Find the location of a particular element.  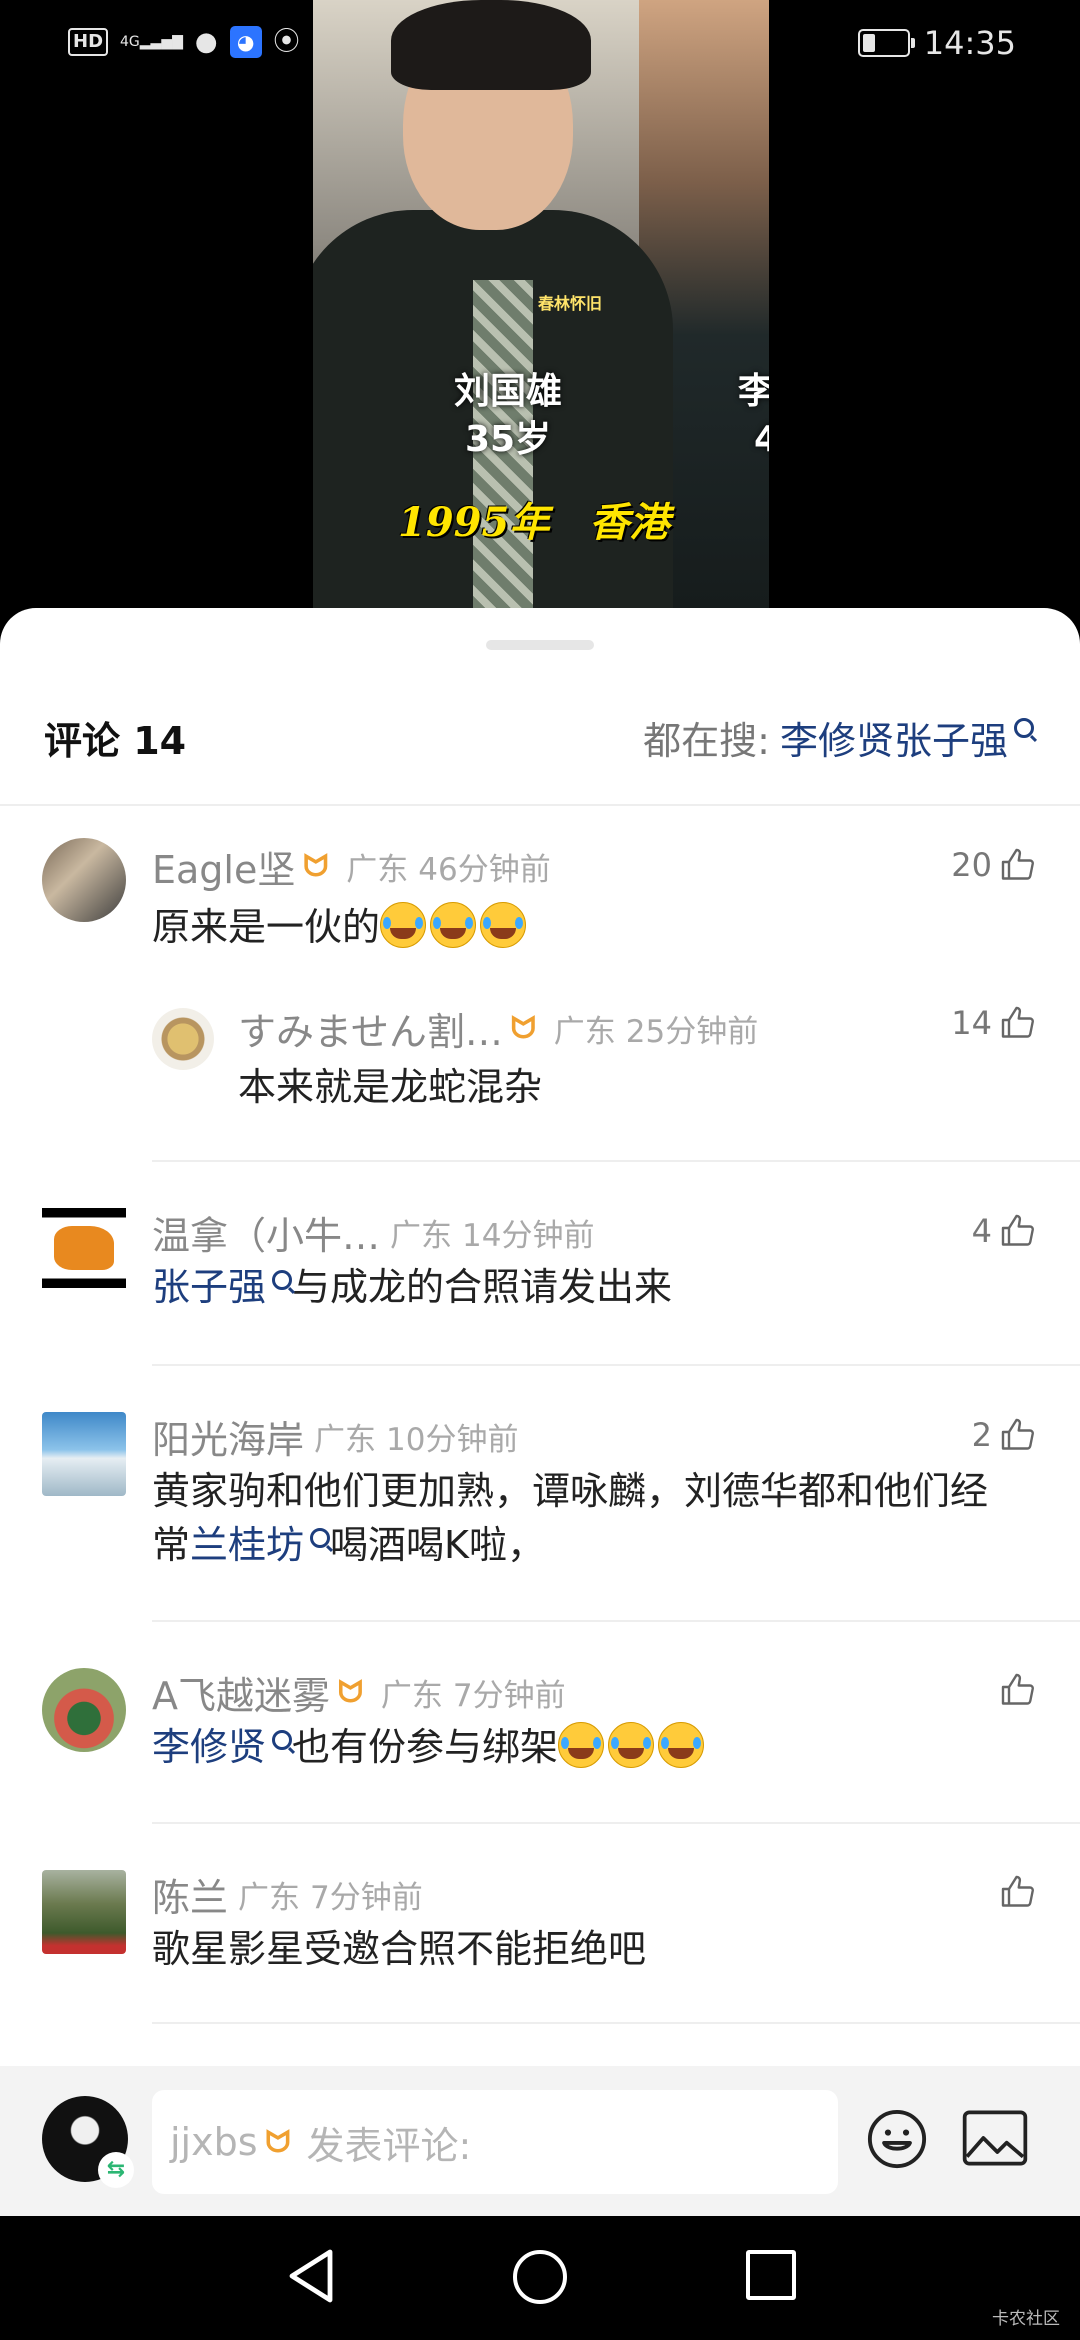

network-type-label: 4G is located at coordinates (130, 42).